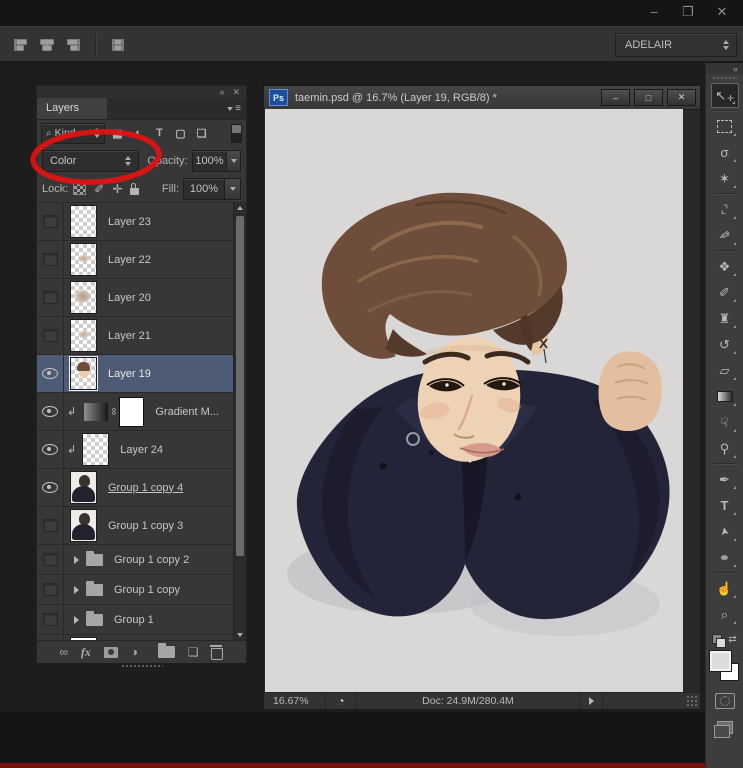 This screenshot has height=768, width=743. I want to click on move-tool: ↖ ✛, so click(724, 95).